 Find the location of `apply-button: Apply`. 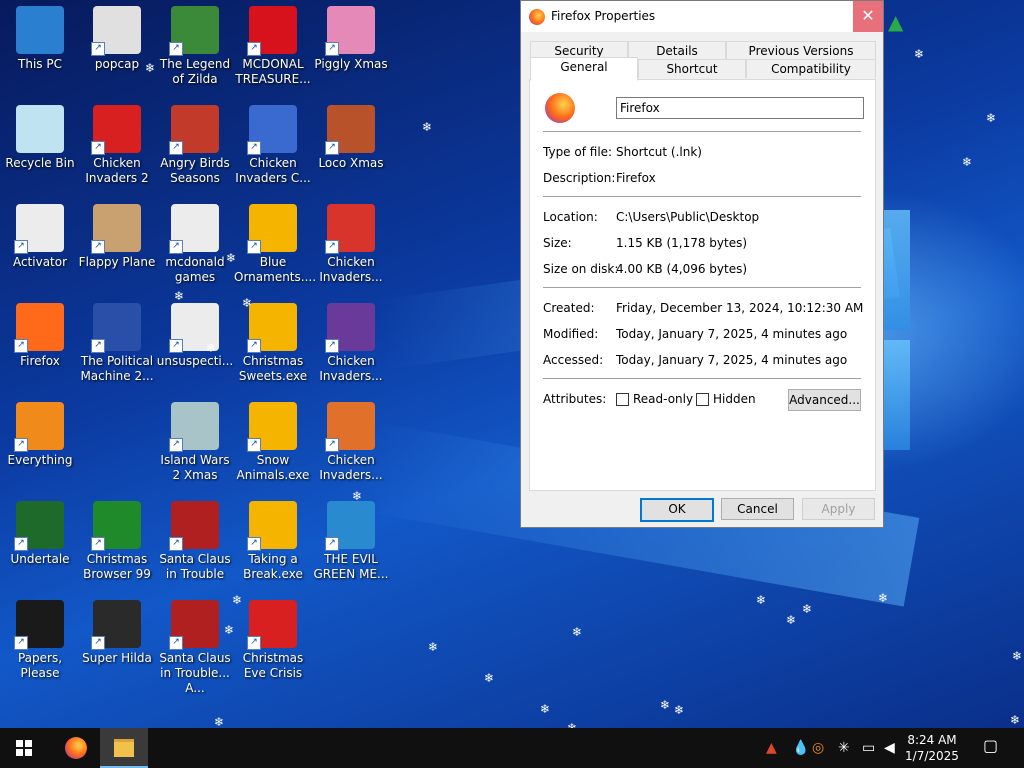

apply-button: Apply is located at coordinates (838, 509).